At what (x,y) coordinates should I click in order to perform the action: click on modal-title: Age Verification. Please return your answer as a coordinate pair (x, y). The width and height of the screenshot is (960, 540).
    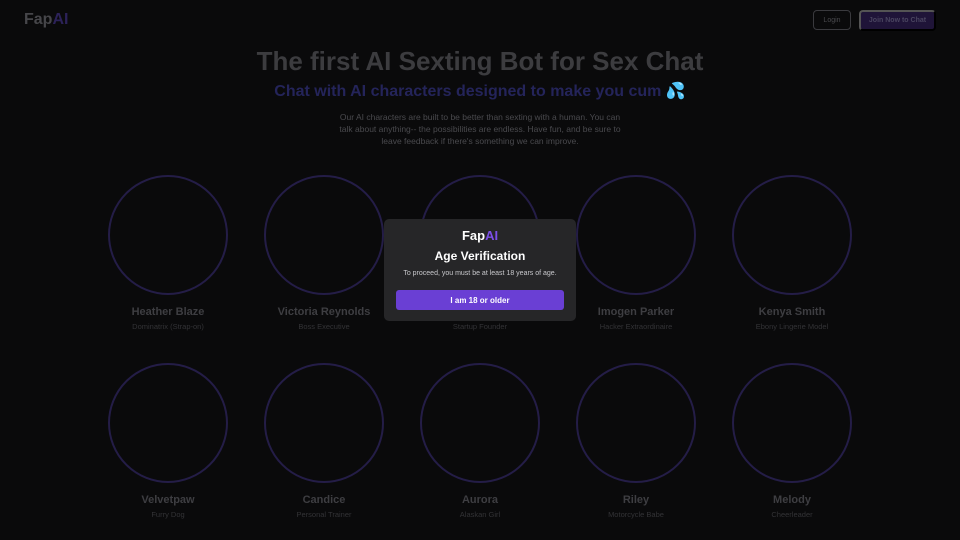
    Looking at the image, I should click on (480, 256).